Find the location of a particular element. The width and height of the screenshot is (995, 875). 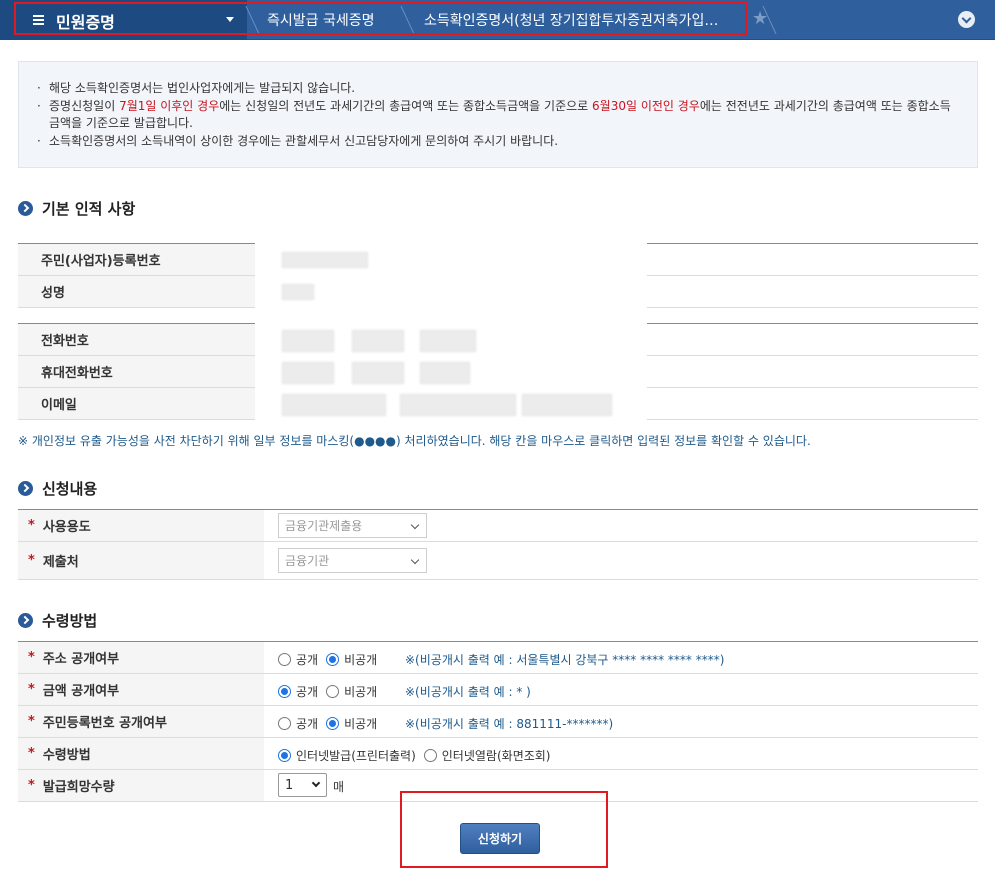

mobile-label: 휴대전화번호 is located at coordinates (141, 371).